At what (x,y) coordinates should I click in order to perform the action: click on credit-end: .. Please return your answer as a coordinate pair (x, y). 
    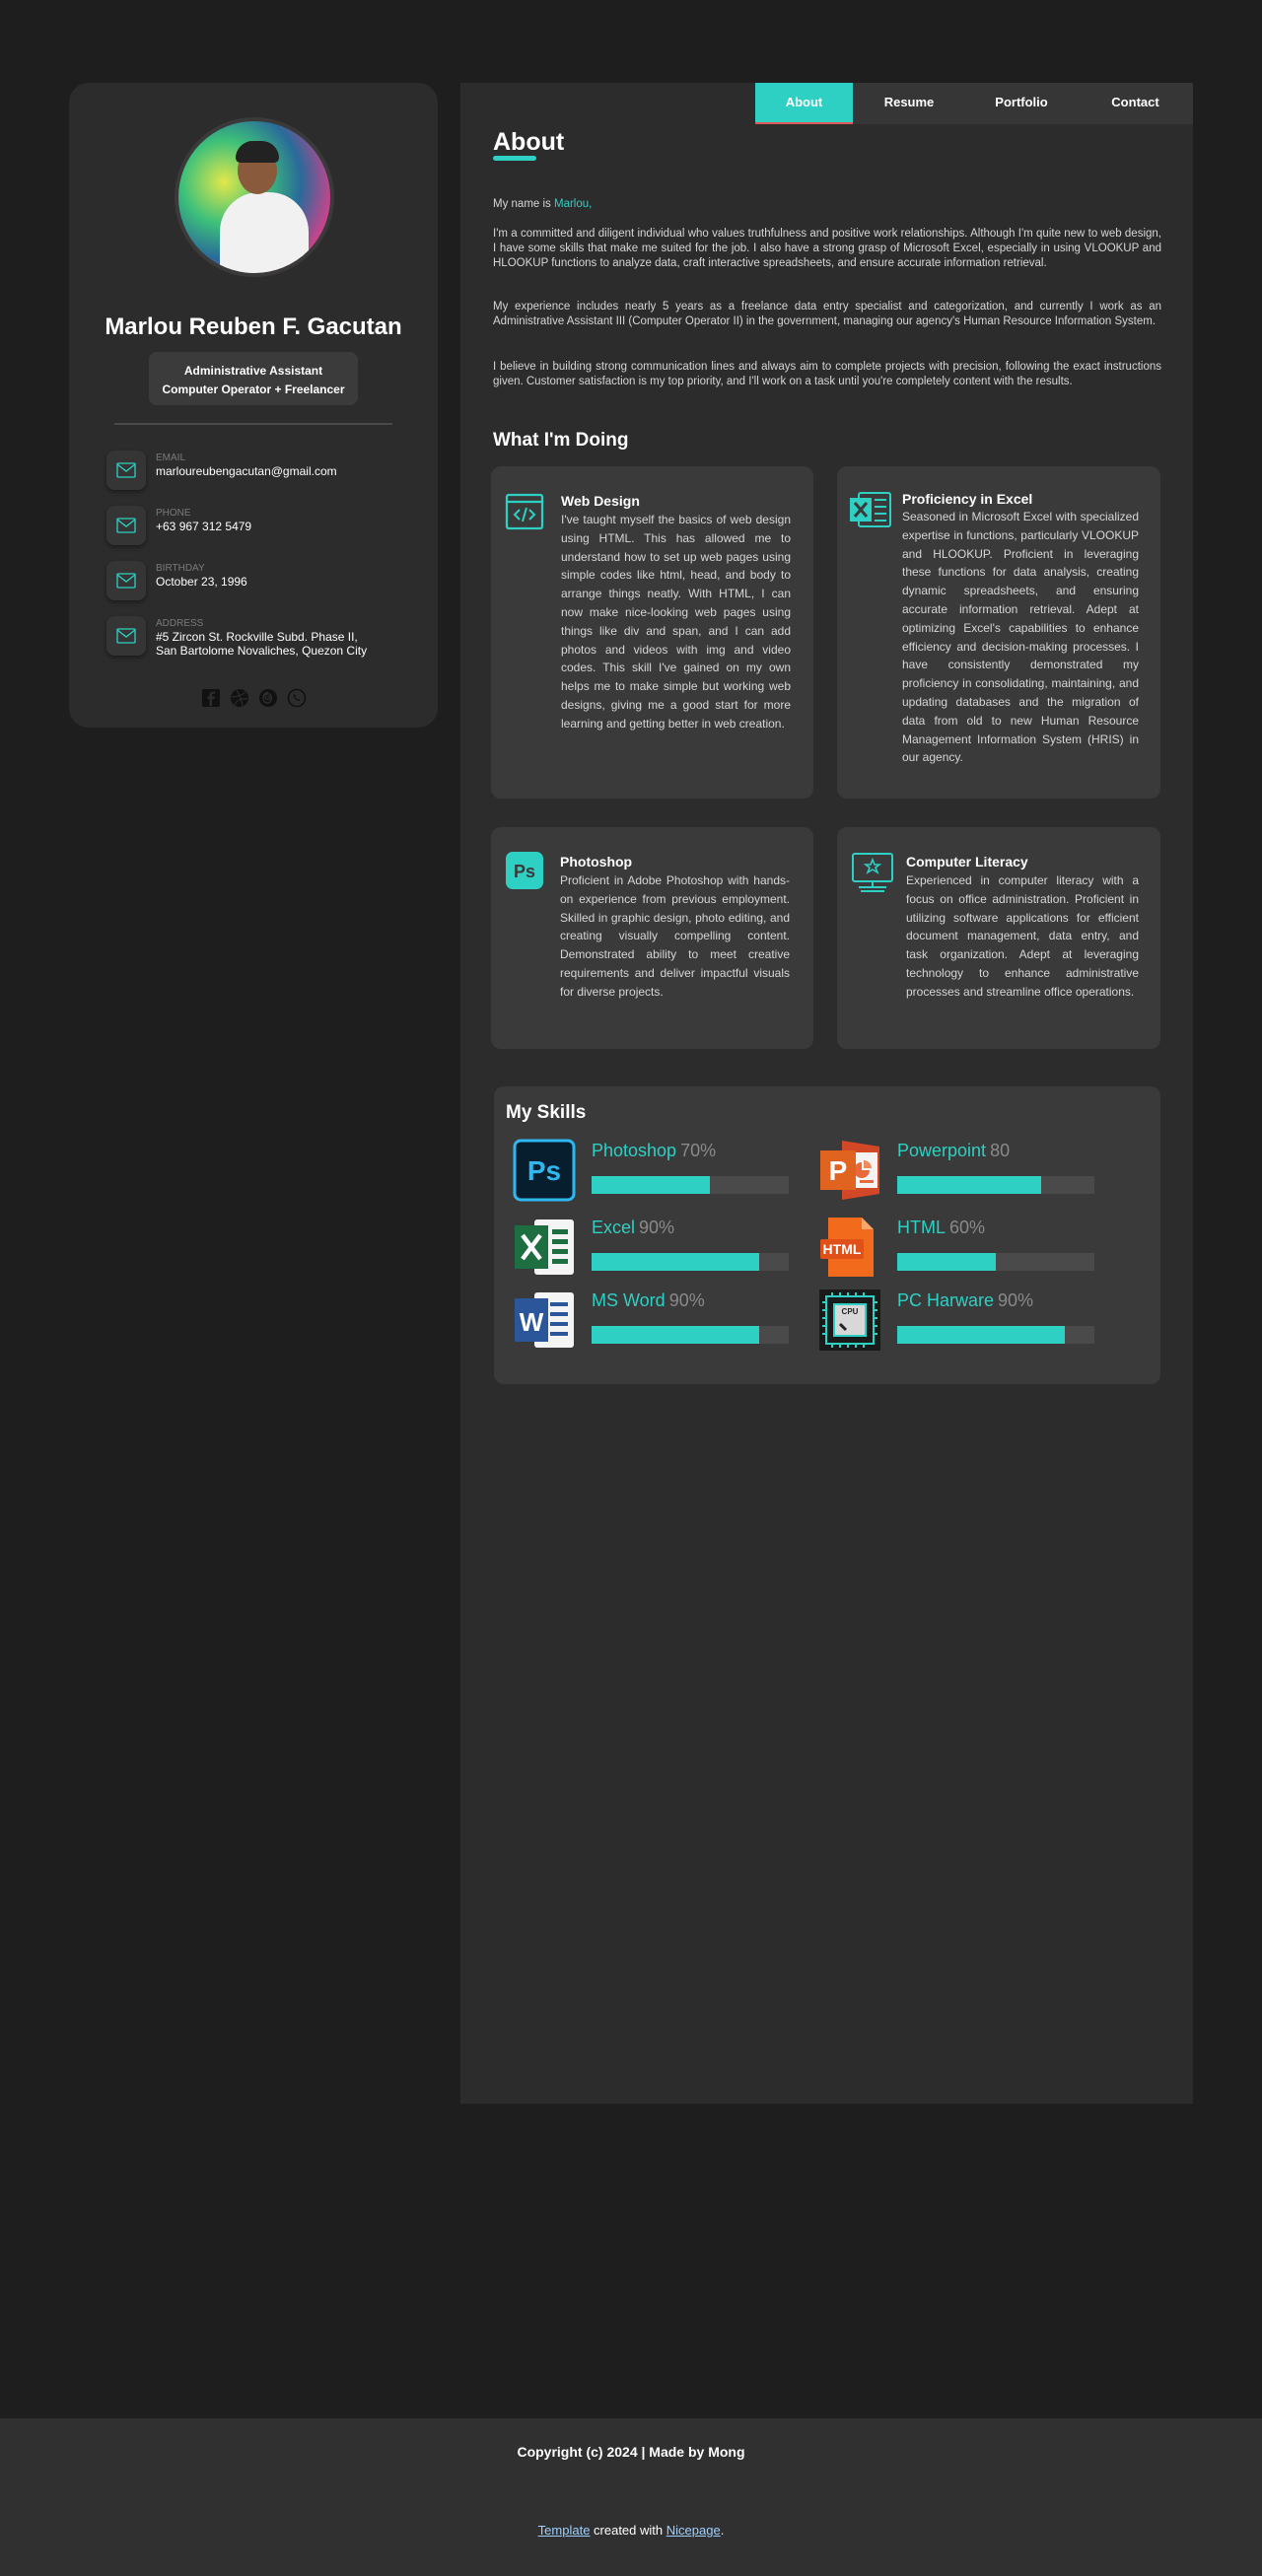
    Looking at the image, I should click on (722, 2530).